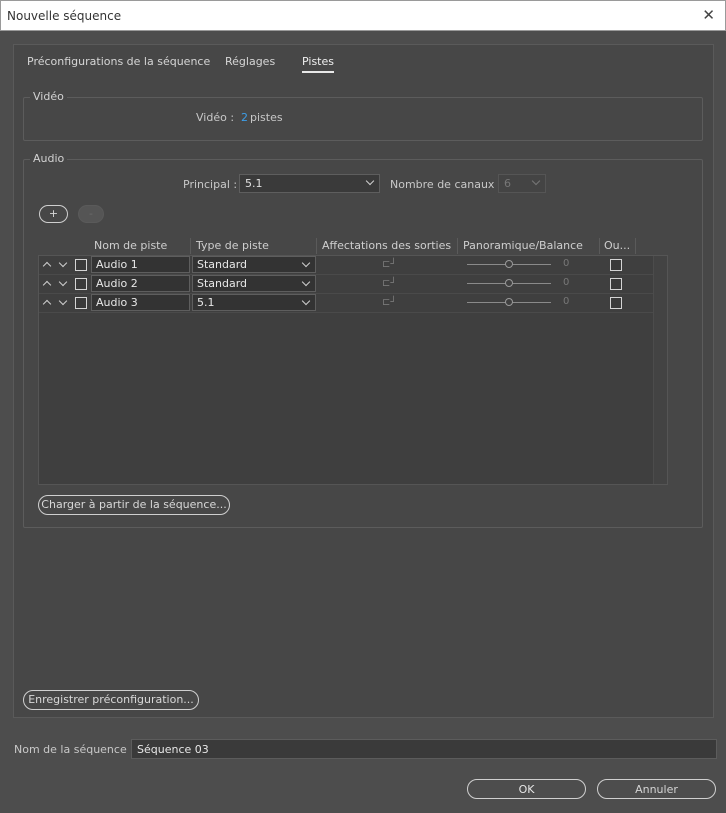  What do you see at coordinates (347, 265) in the screenshot?
I see `table-row: Audio 1 Standard ⊏┘ 0` at bounding box center [347, 265].